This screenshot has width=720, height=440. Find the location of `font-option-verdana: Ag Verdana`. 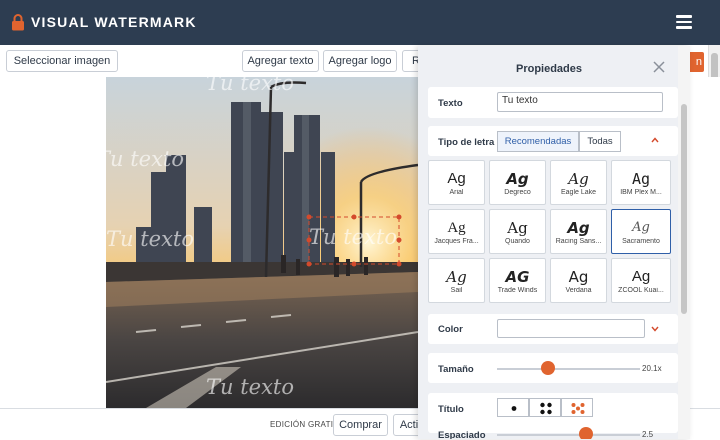

font-option-verdana: Ag Verdana is located at coordinates (578, 280).